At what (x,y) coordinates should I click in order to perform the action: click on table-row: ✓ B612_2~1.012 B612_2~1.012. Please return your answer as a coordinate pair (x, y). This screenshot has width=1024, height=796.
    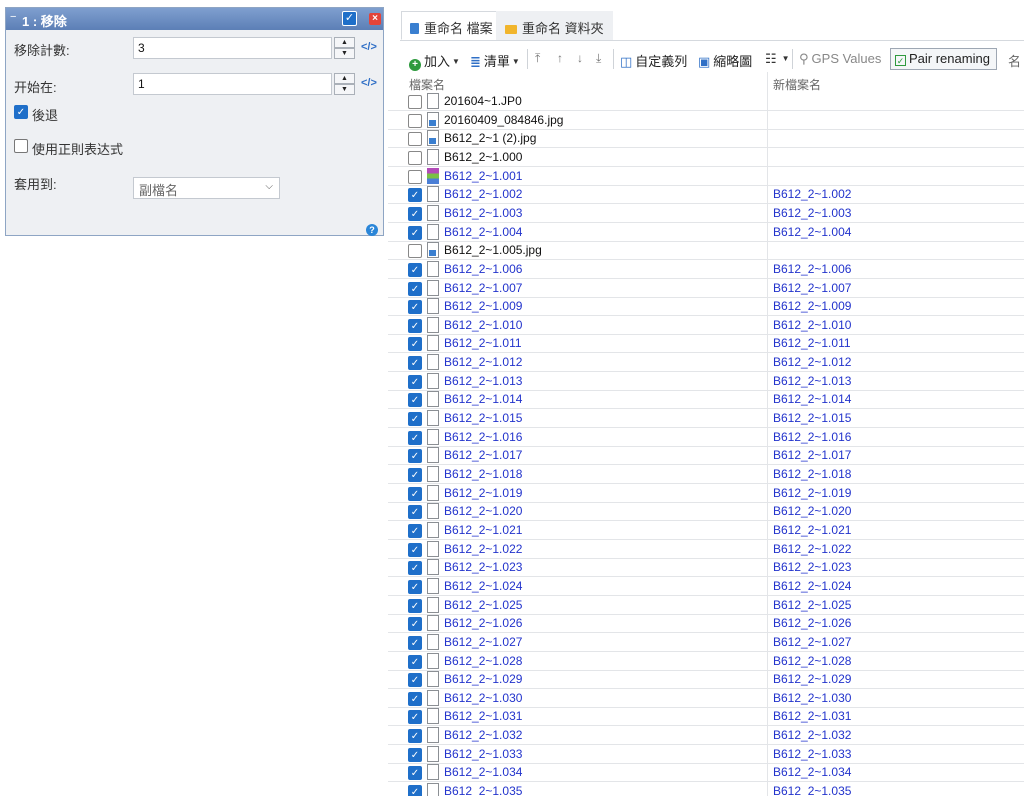
    Looking at the image, I should click on (706, 363).